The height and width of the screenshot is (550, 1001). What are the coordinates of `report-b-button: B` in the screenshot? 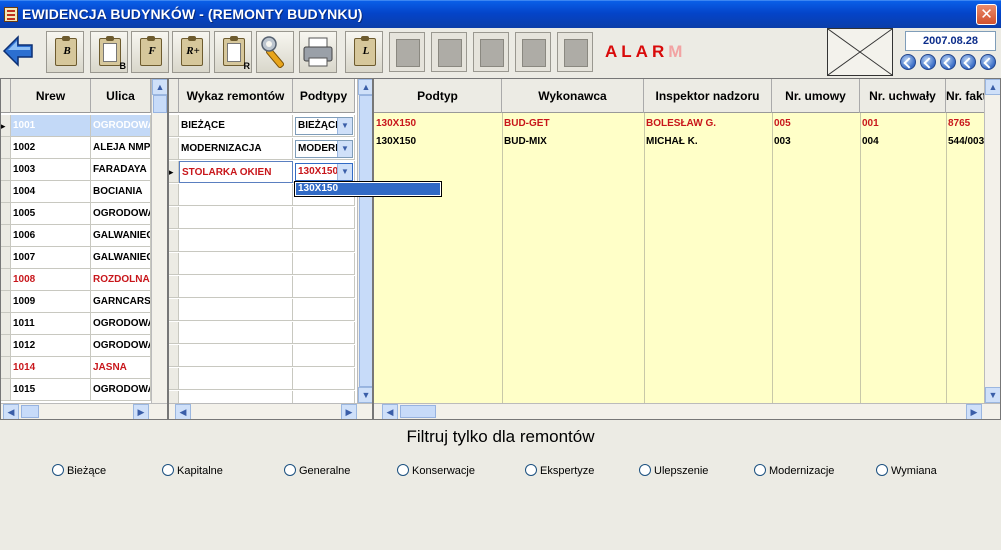 It's located at (65, 52).